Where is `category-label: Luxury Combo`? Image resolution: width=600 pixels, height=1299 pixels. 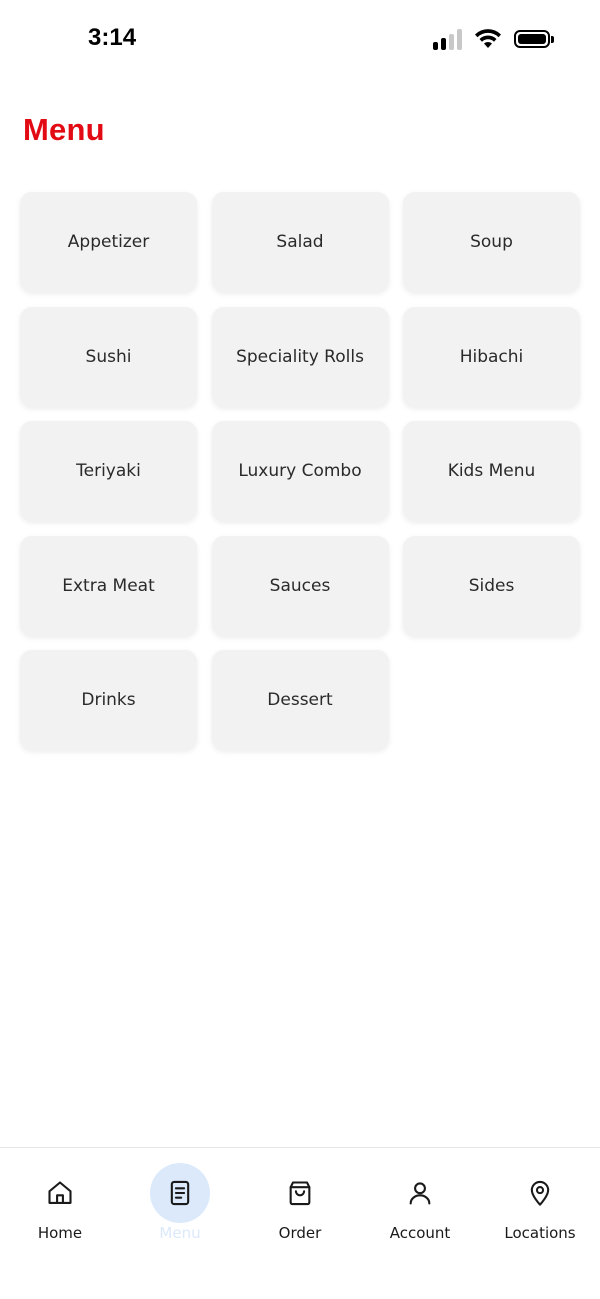 category-label: Luxury Combo is located at coordinates (300, 471).